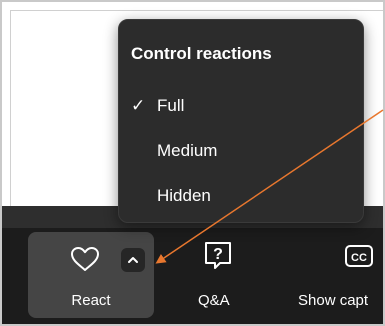 This screenshot has width=385, height=326. Describe the element at coordinates (241, 197) in the screenshot. I see `menu-item-hidden: Hidden` at that location.